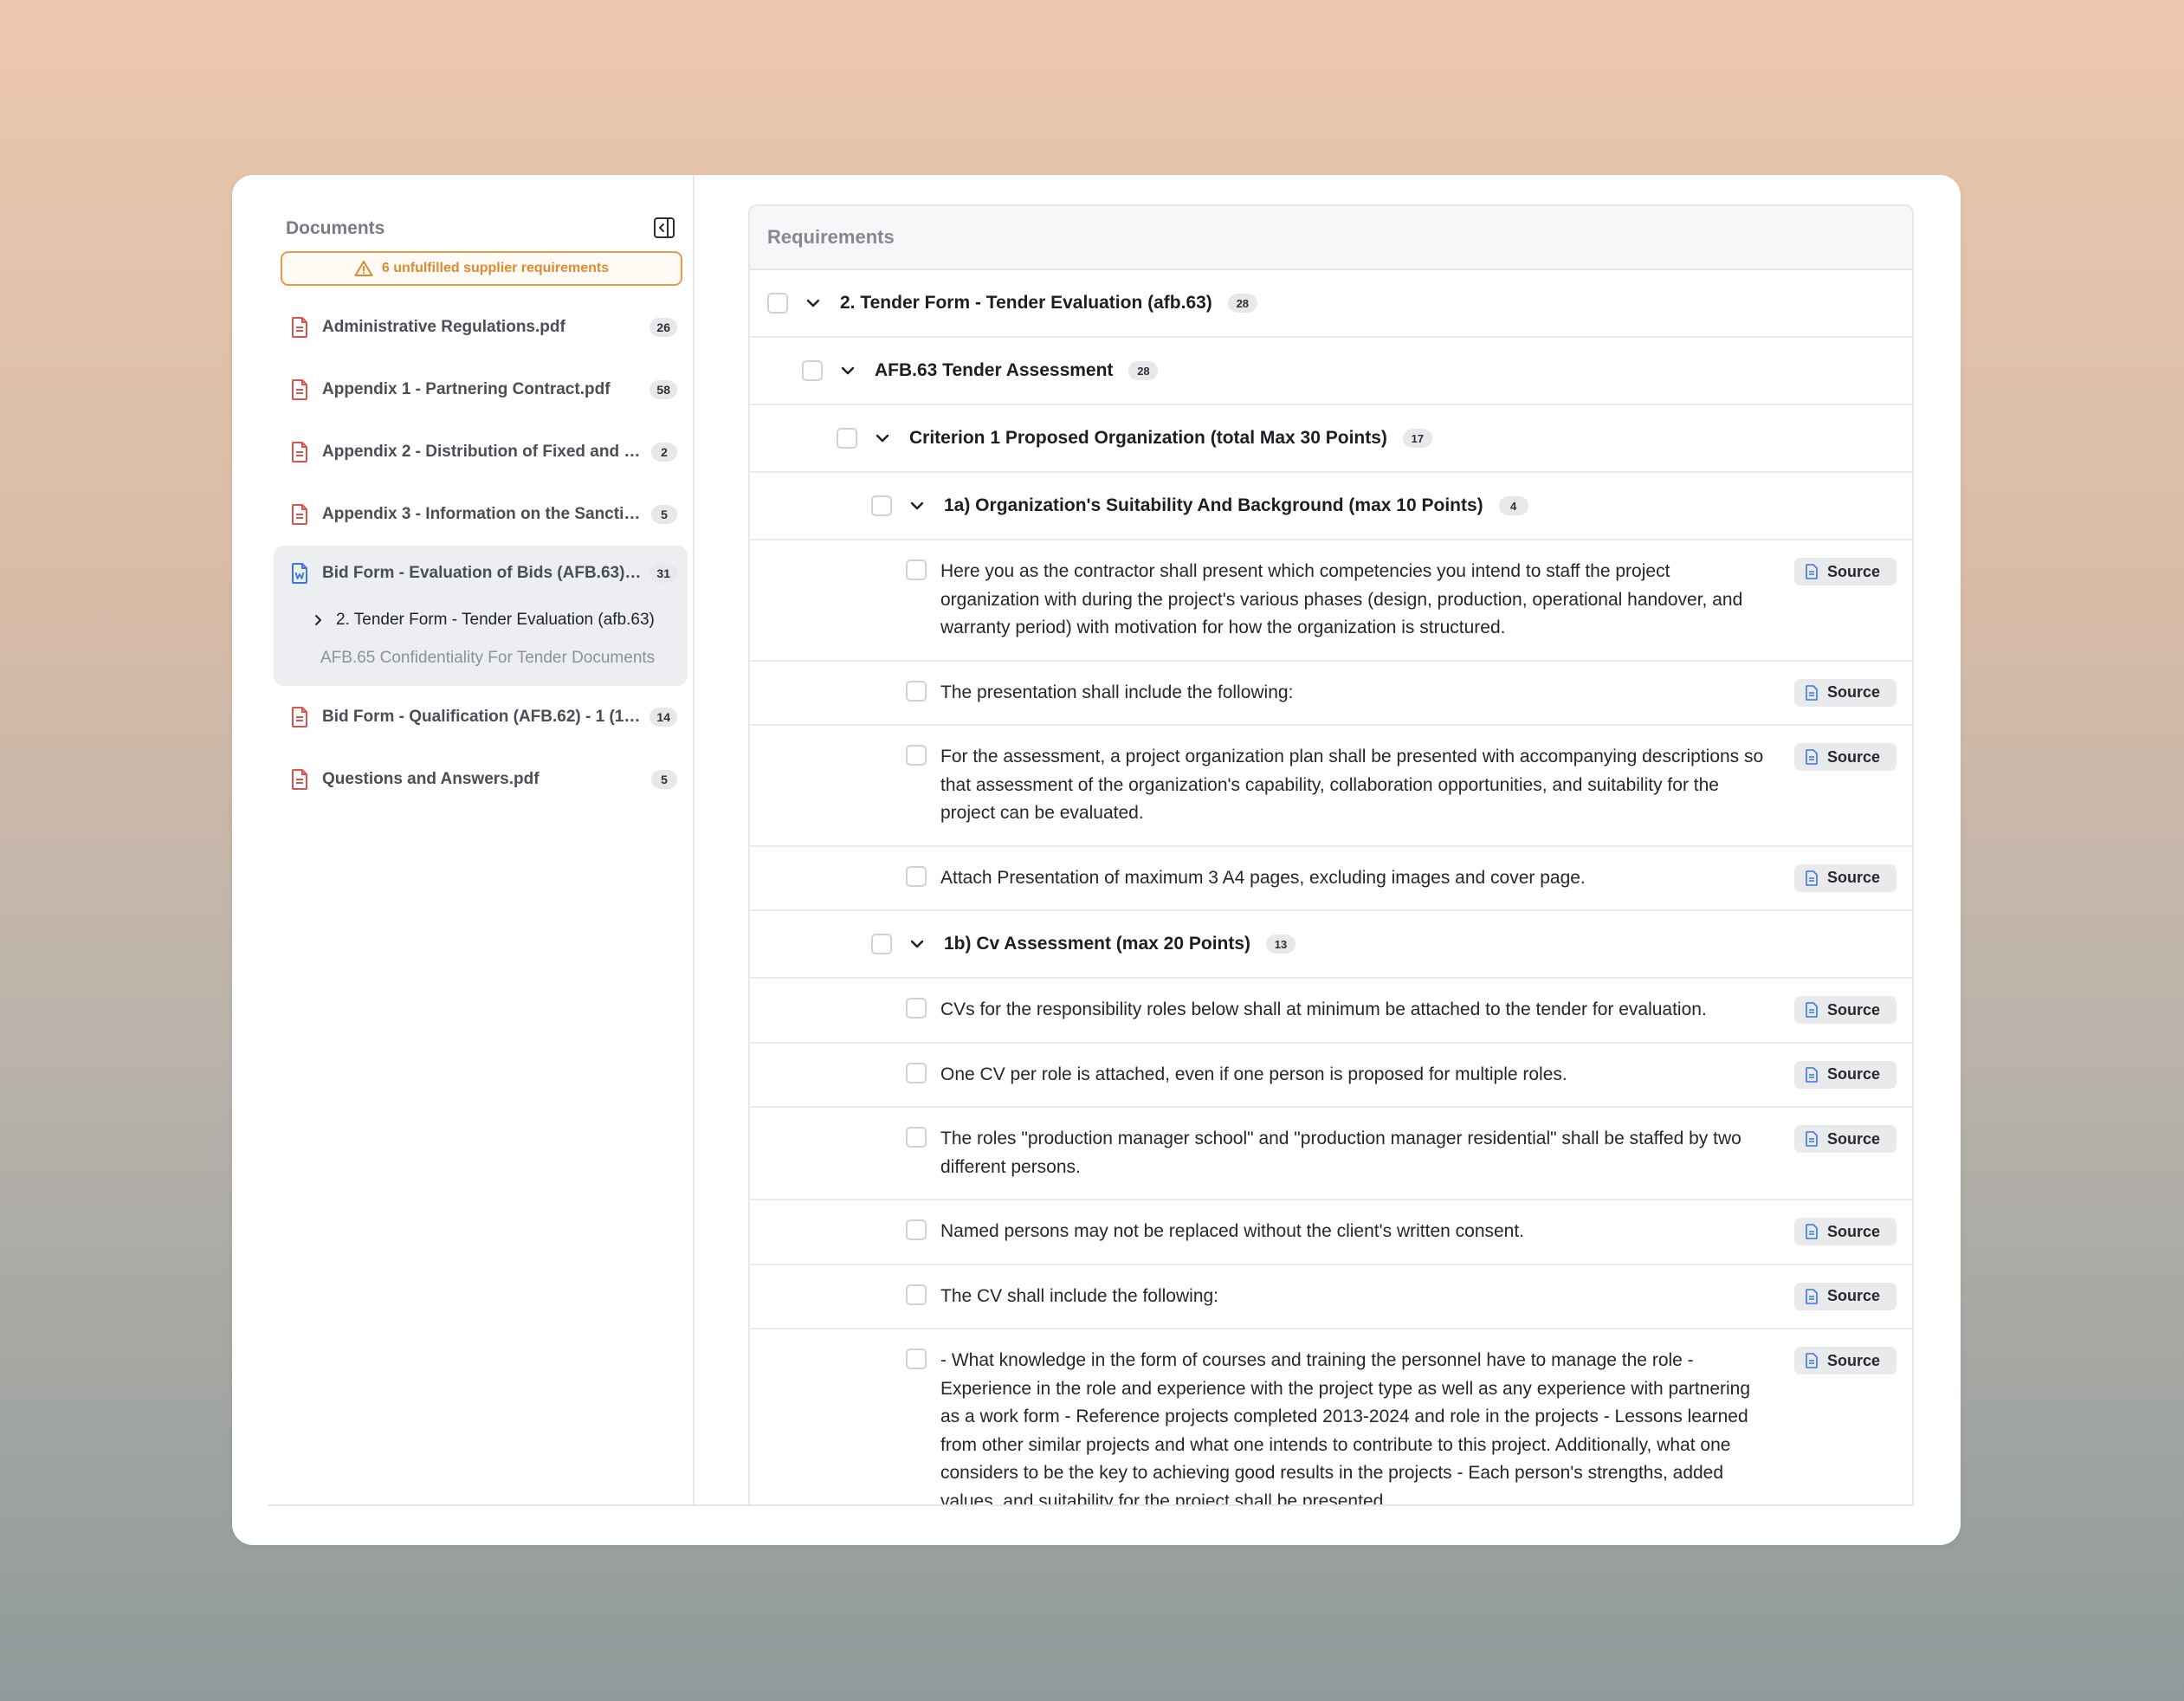 The height and width of the screenshot is (1701, 2184). I want to click on requirement-group-row: AFB.63 Tender Assessment 28, so click(1331, 371).